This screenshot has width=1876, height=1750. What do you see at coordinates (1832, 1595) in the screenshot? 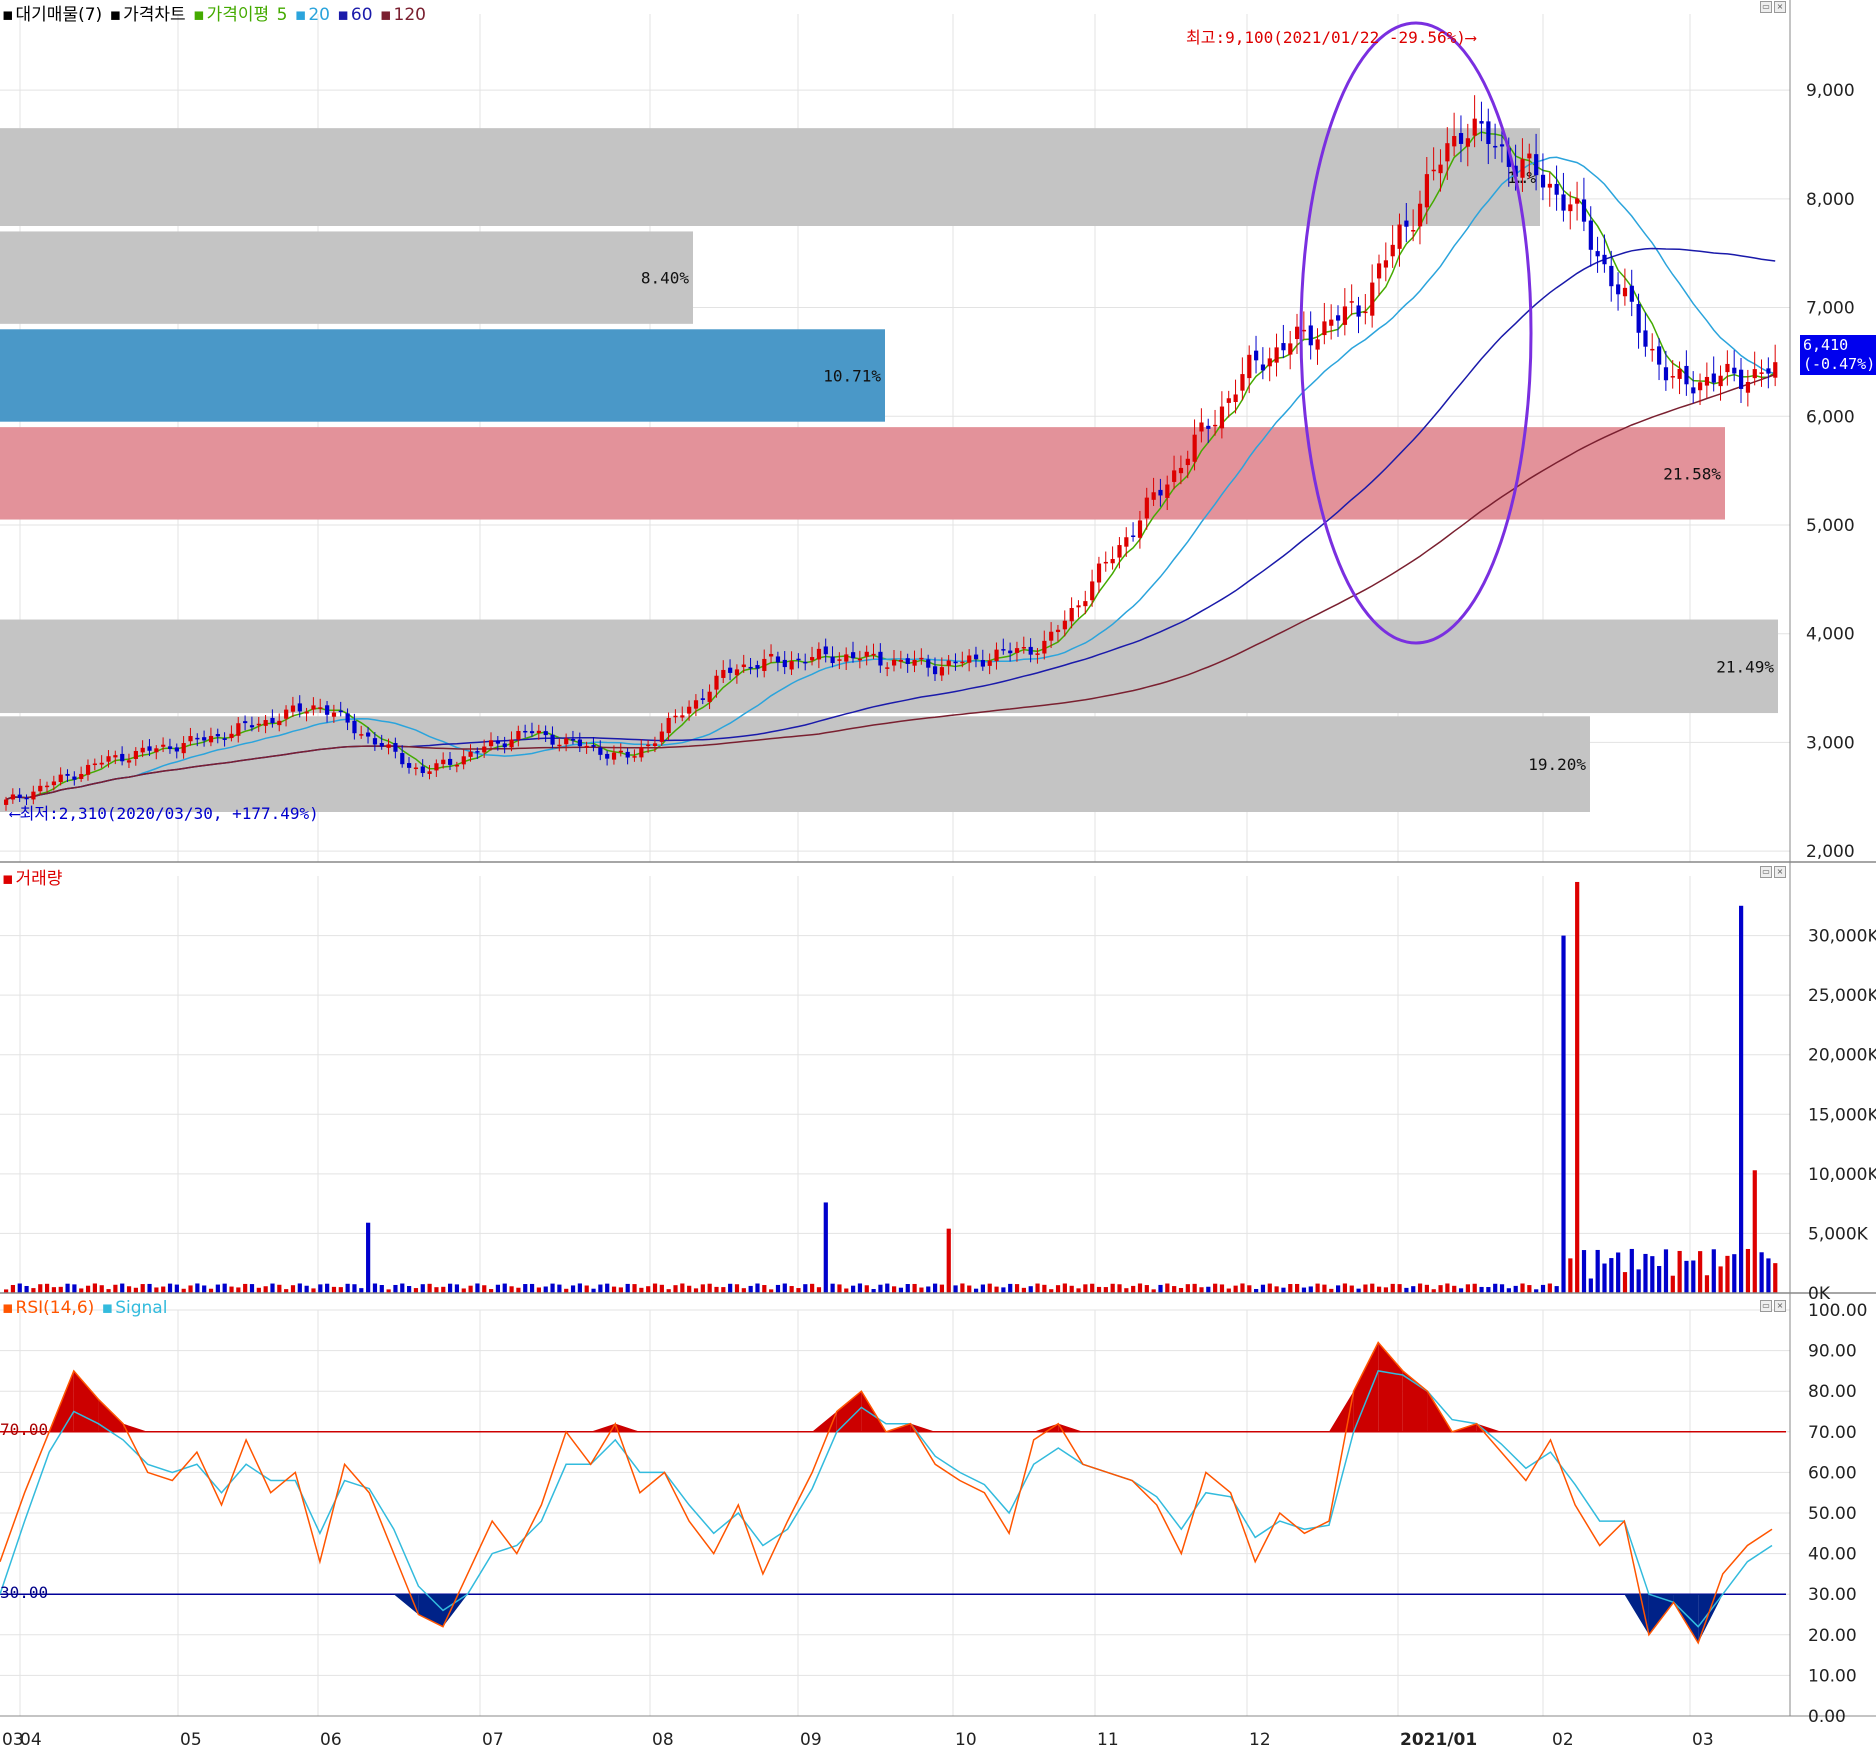
I see `rsi-y-tick-label: 30.00` at bounding box center [1832, 1595].